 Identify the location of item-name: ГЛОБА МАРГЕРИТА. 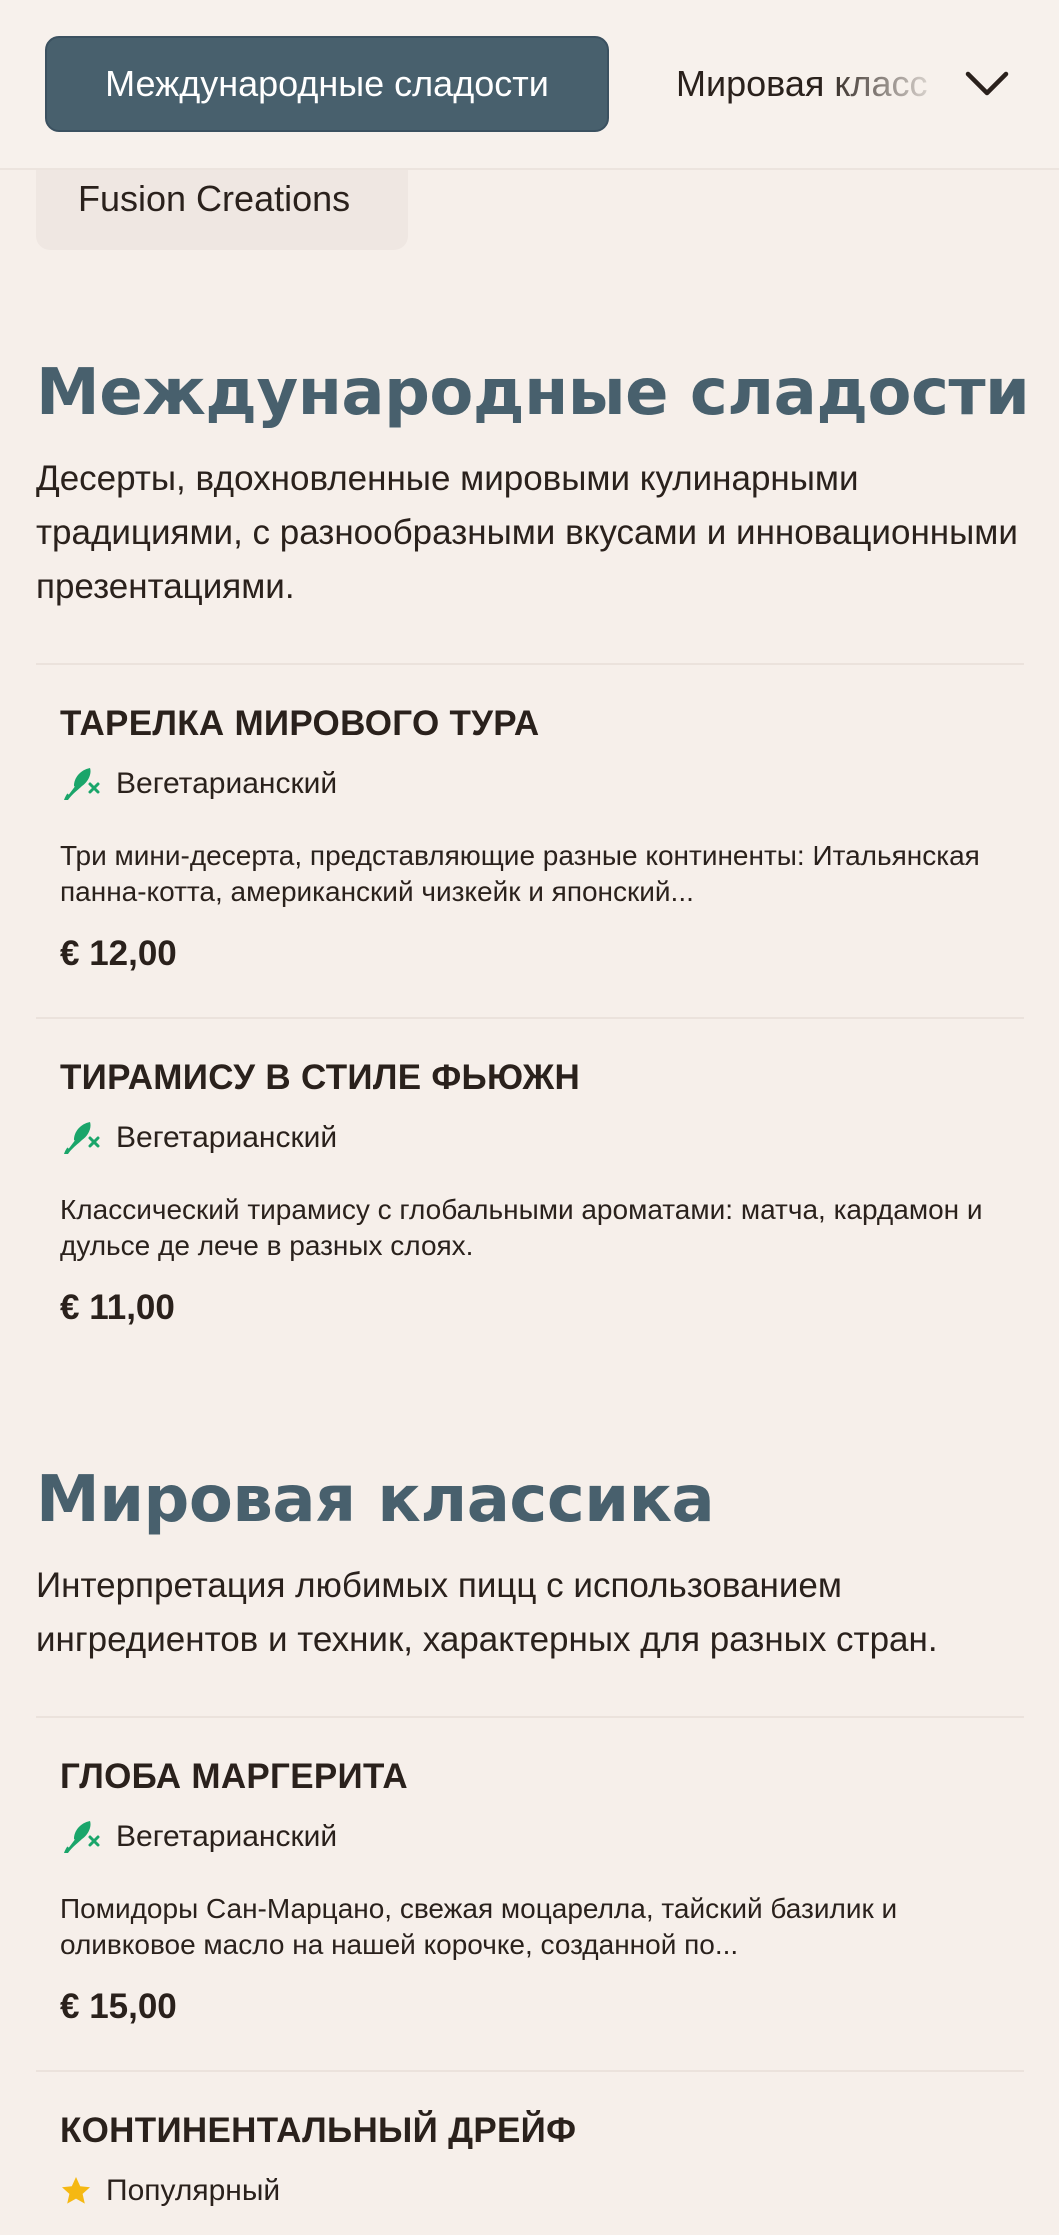
(234, 1776).